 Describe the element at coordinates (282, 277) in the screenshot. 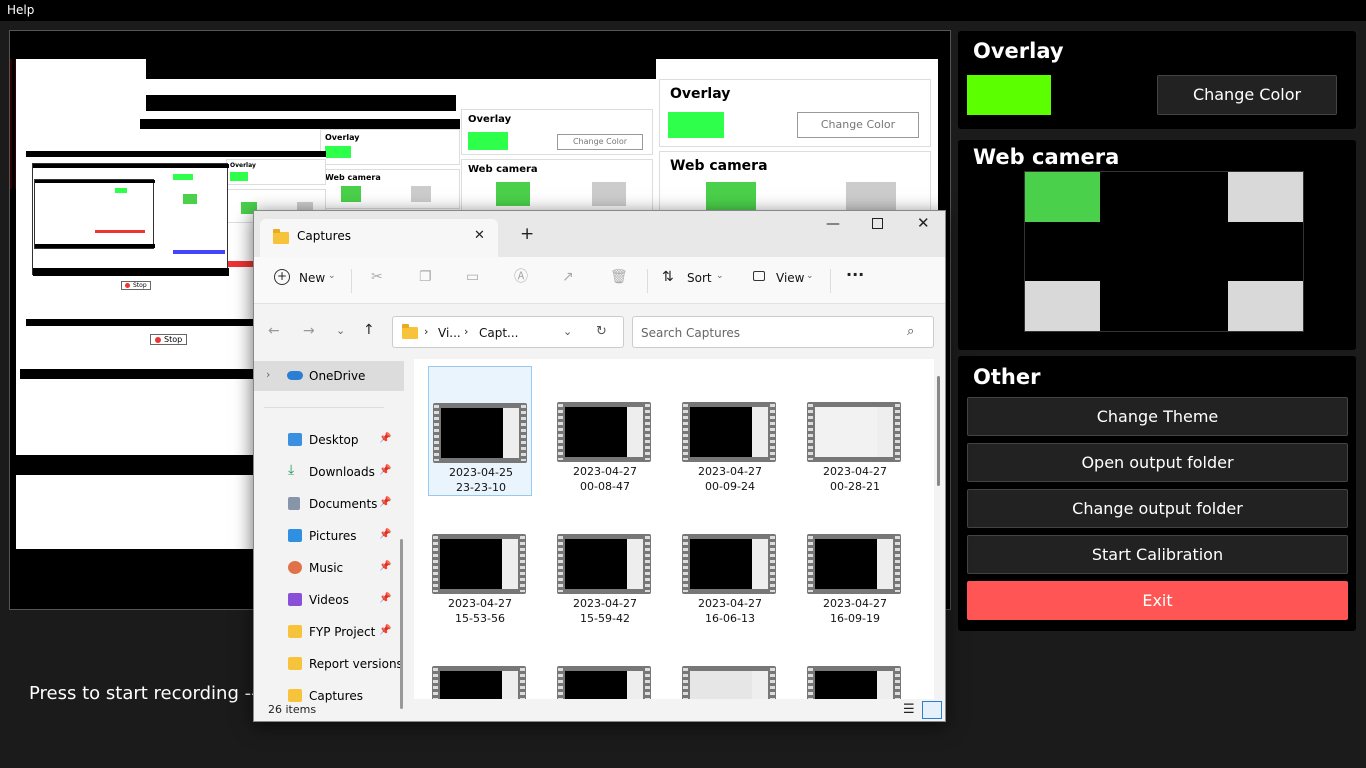

I see `new-plus-icon: +` at that location.